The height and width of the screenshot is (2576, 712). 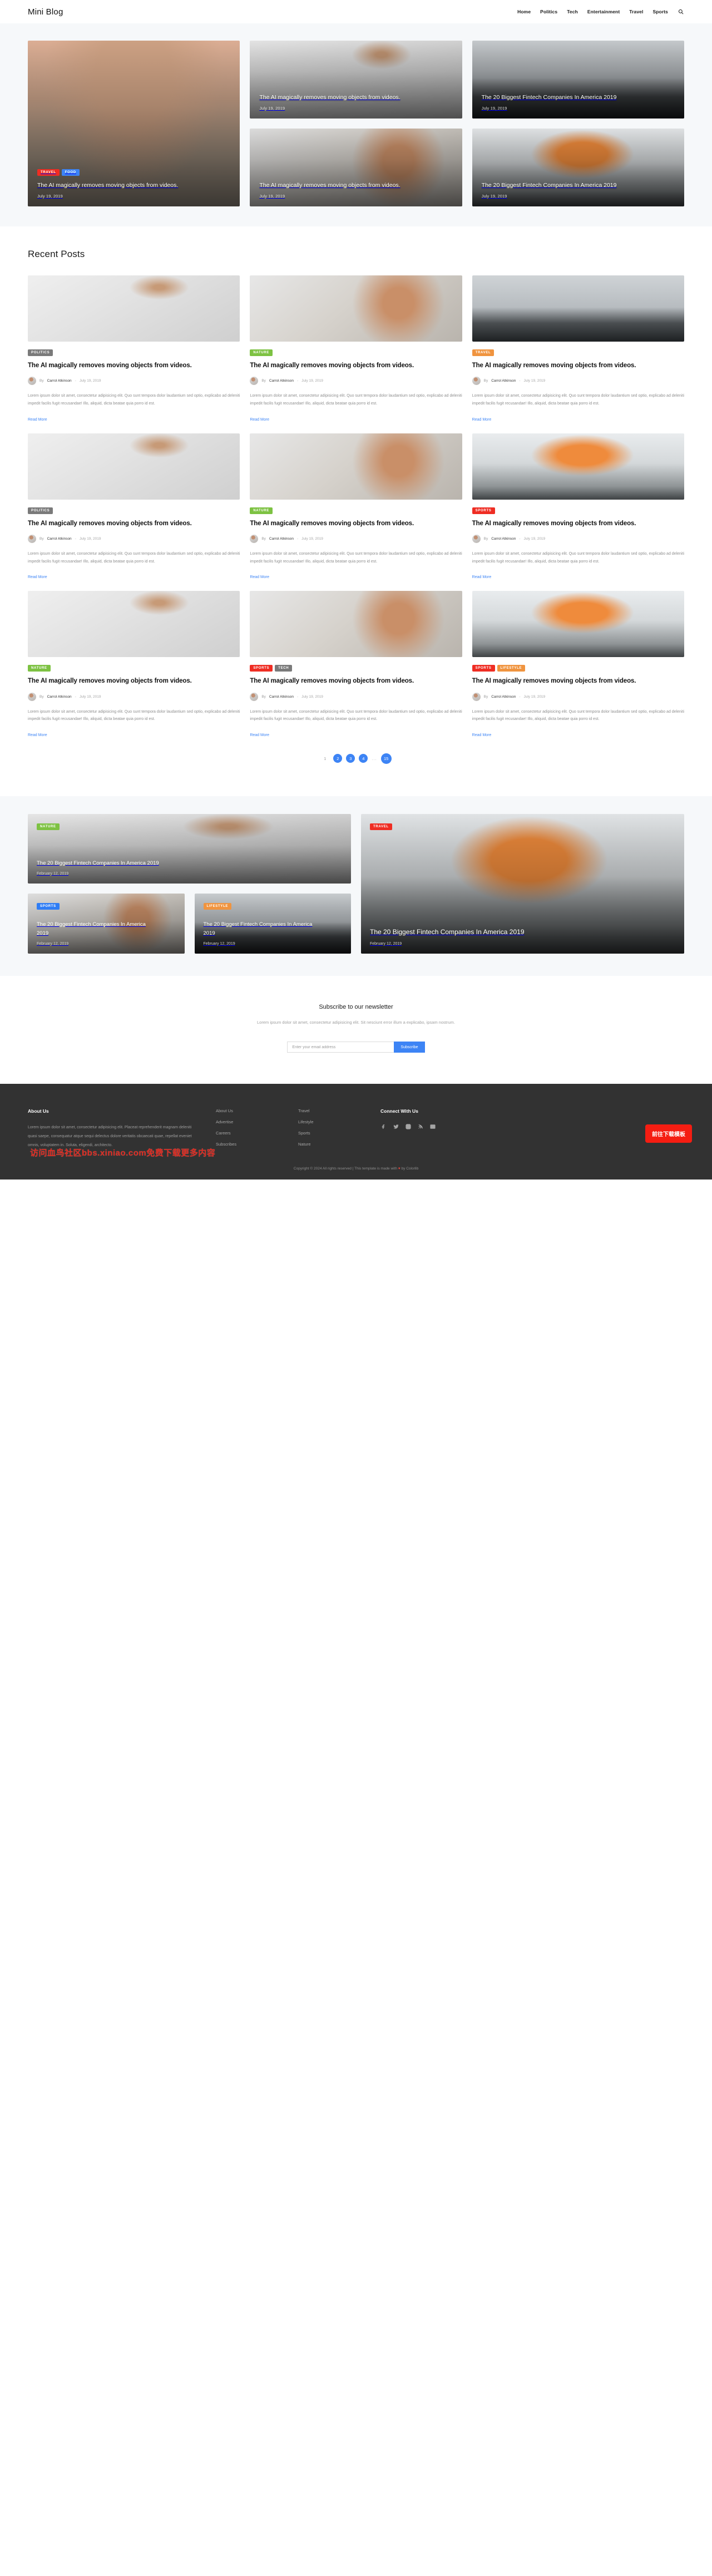 What do you see at coordinates (660, 12) in the screenshot?
I see `nav-item-sports: Sports` at bounding box center [660, 12].